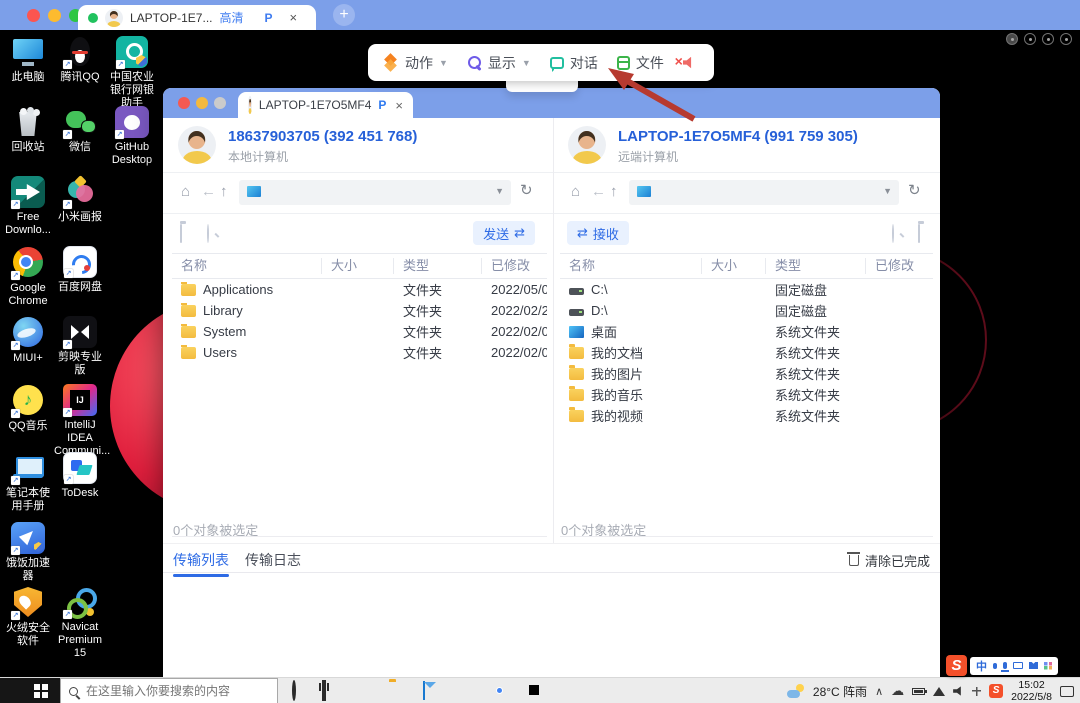  What do you see at coordinates (598, 233) in the screenshot?
I see `receive-button: ⇄ 接收` at bounding box center [598, 233].